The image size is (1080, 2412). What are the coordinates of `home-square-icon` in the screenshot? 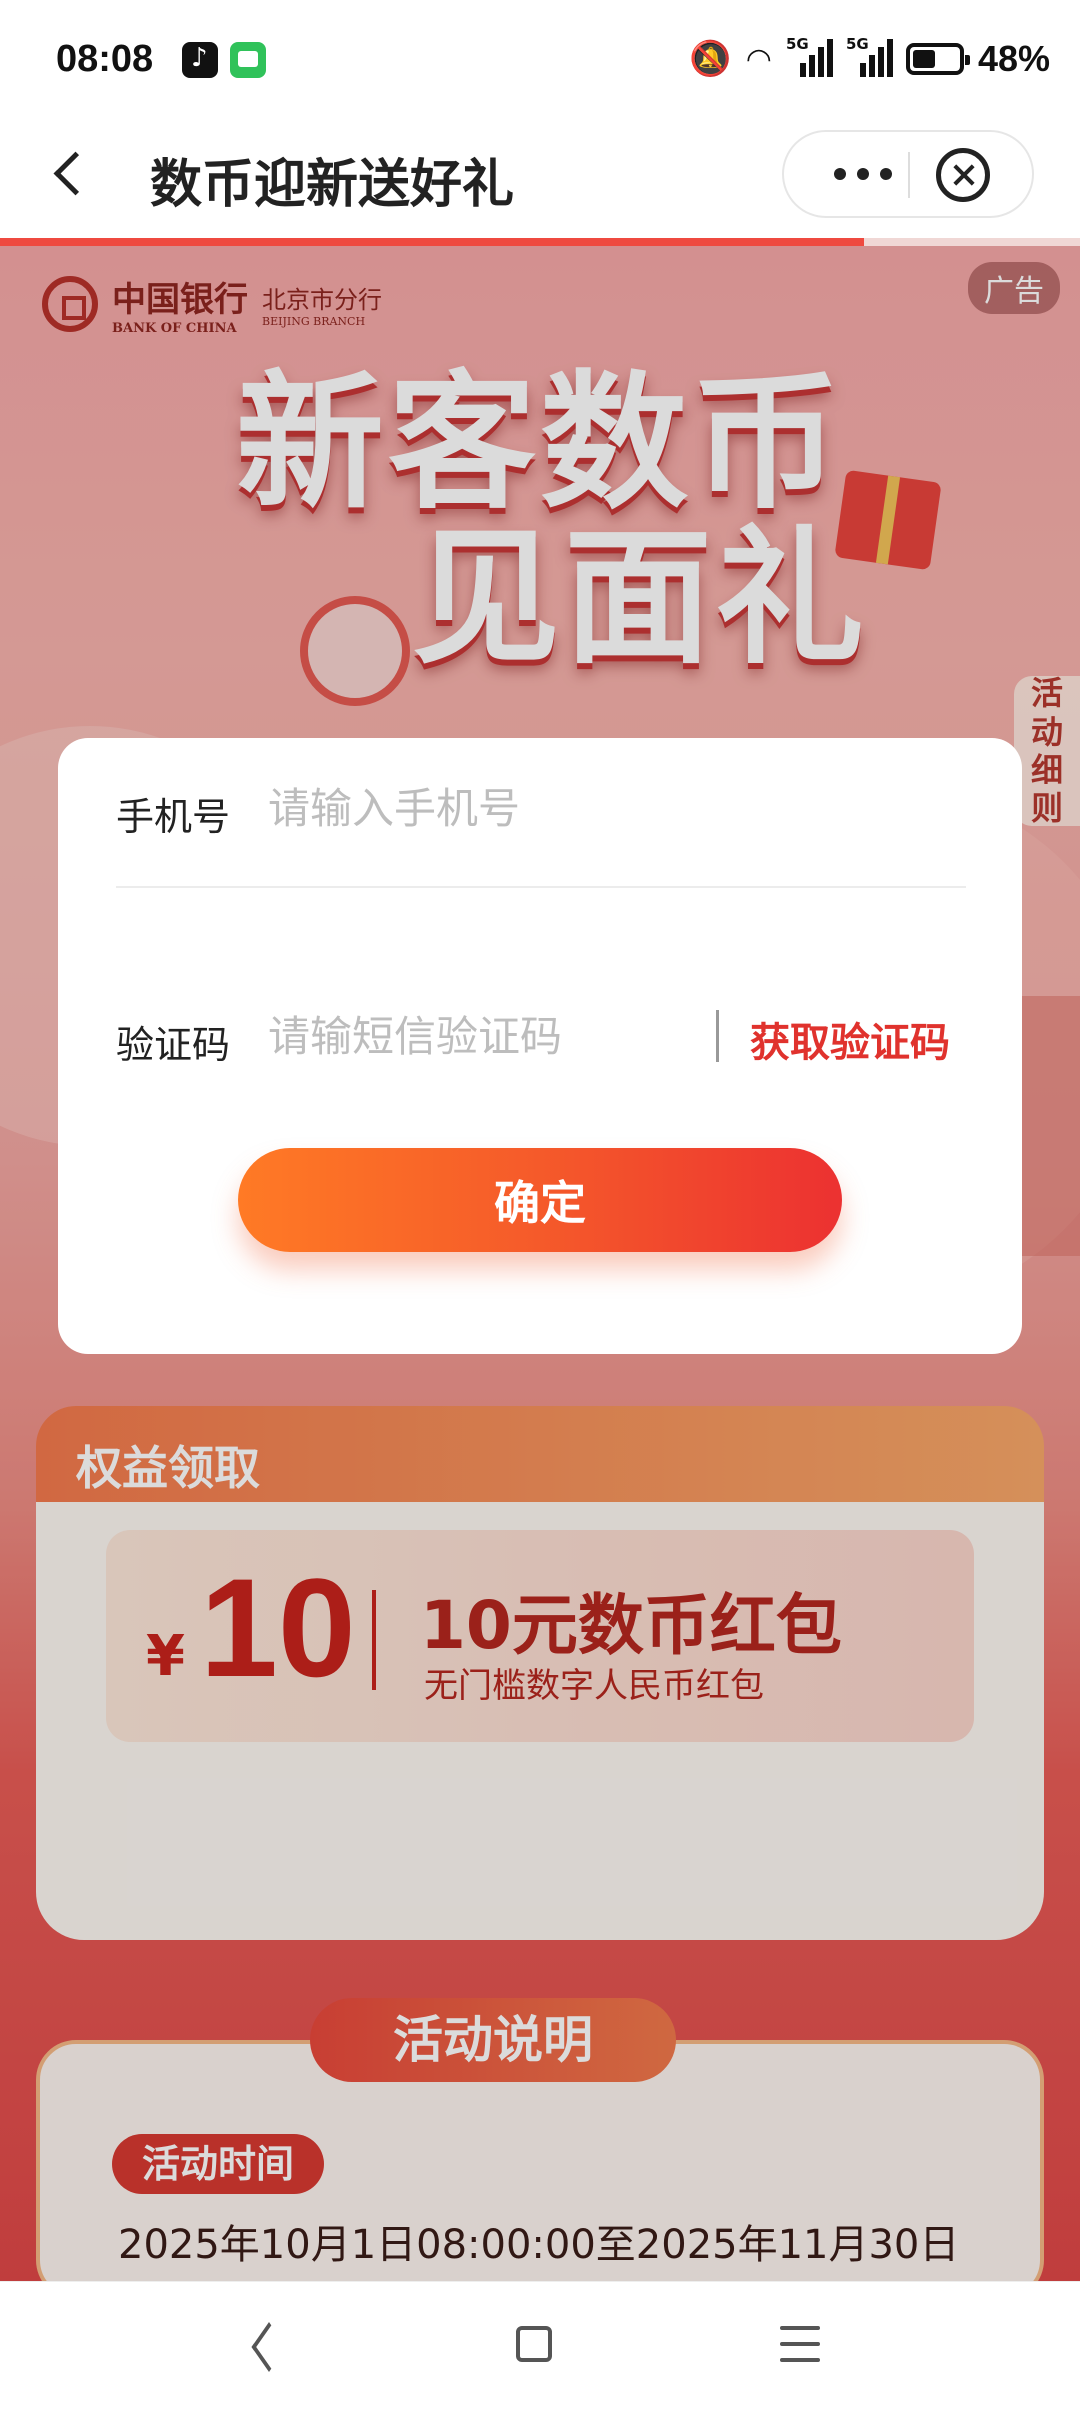 It's located at (534, 2344).